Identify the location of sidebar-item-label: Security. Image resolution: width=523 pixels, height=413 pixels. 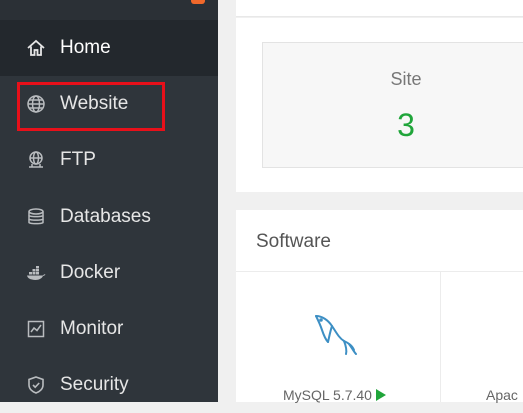
(94, 384).